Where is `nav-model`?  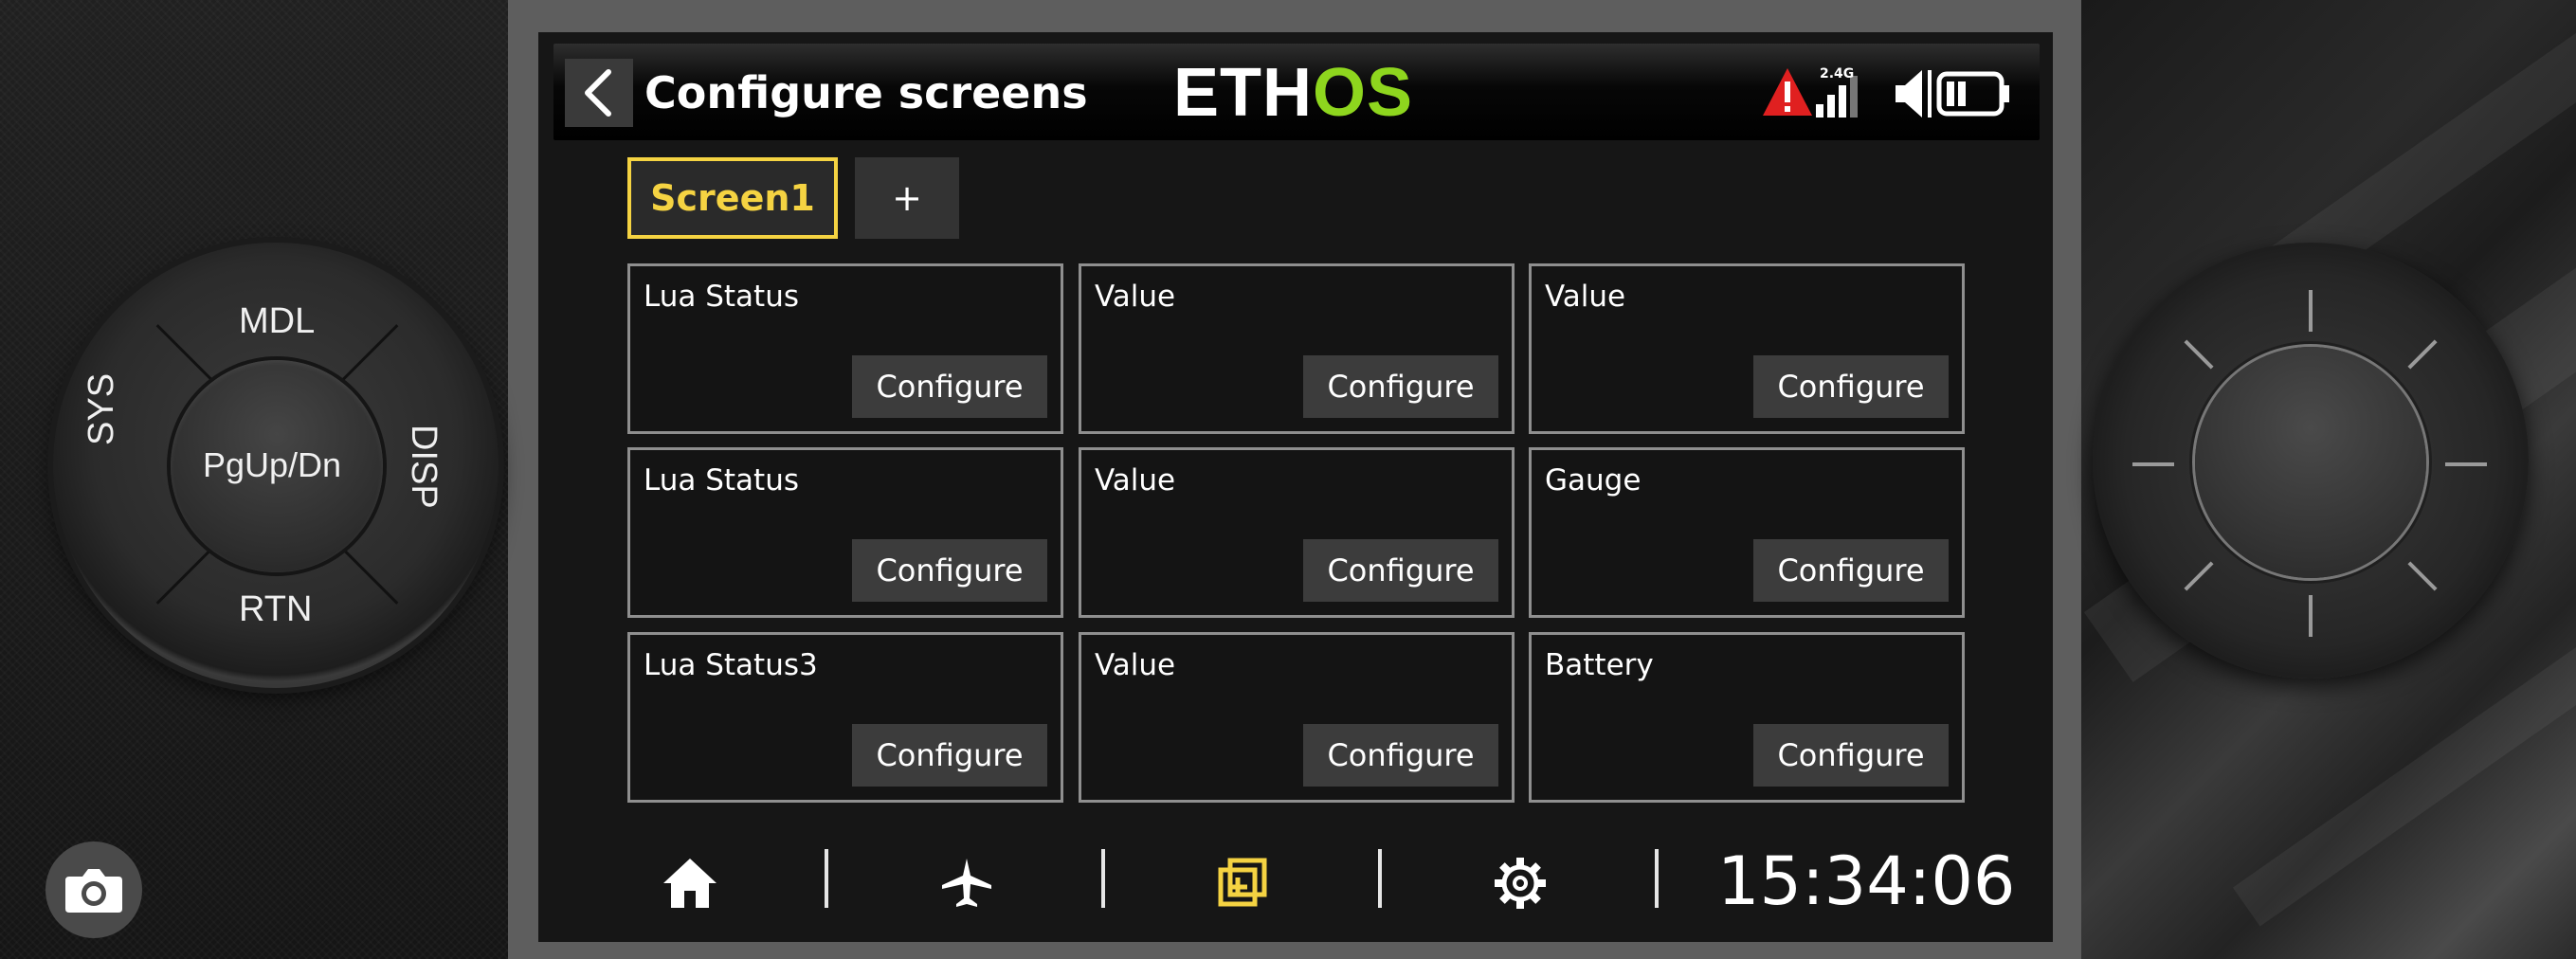 nav-model is located at coordinates (967, 883).